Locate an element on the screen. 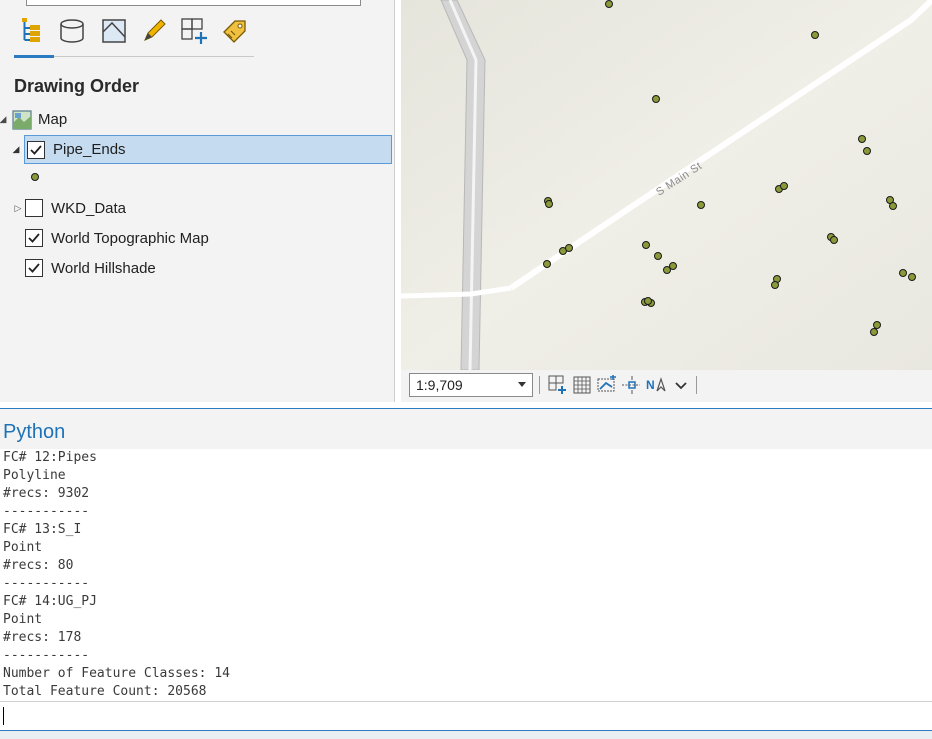 The width and height of the screenshot is (932, 739). add-graphics-icon is located at coordinates (558, 385).